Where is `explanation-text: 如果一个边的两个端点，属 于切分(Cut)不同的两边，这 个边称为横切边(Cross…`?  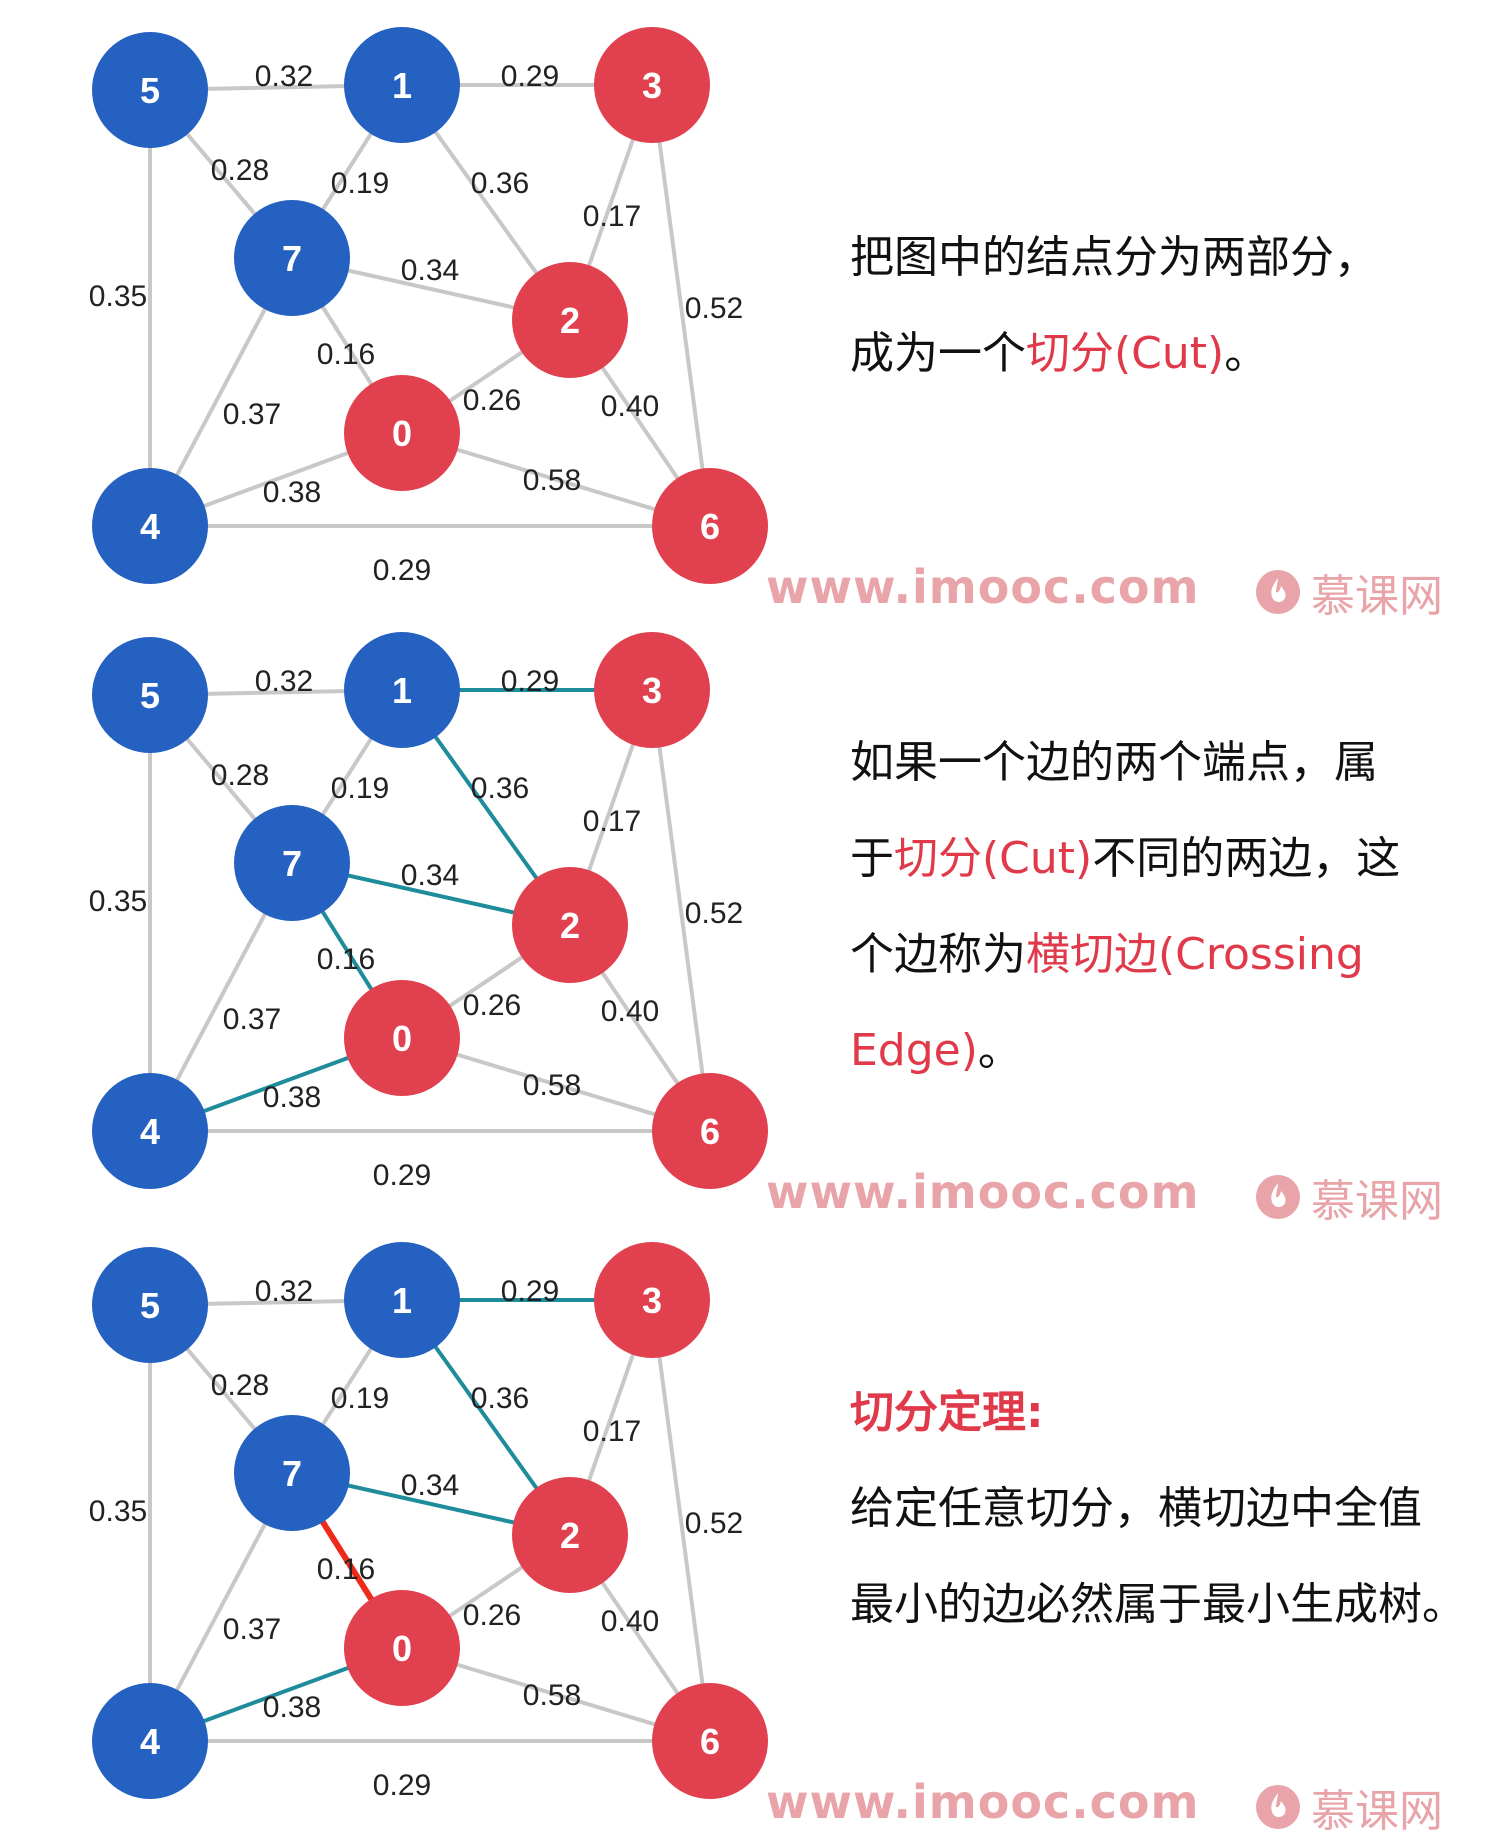
explanation-text: 如果一个边的两个端点，属 于切分(Cut)不同的两边，这 个边称为横切边(Cross… is located at coordinates (1170, 907).